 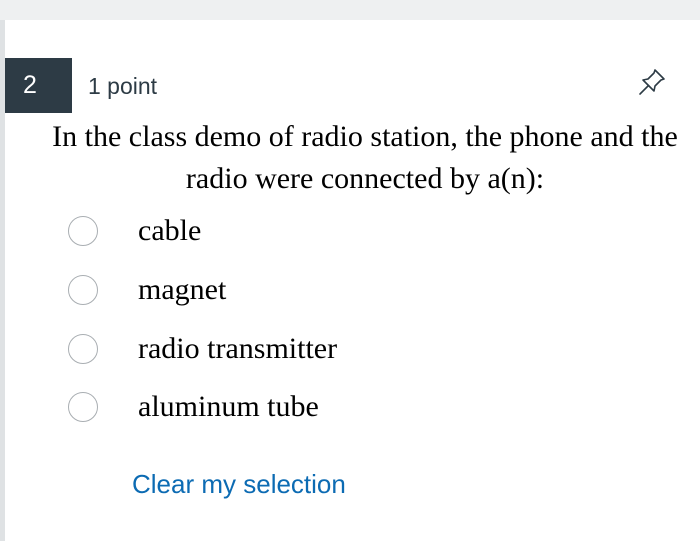 What do you see at coordinates (652, 82) in the screenshot?
I see `pin-icon` at bounding box center [652, 82].